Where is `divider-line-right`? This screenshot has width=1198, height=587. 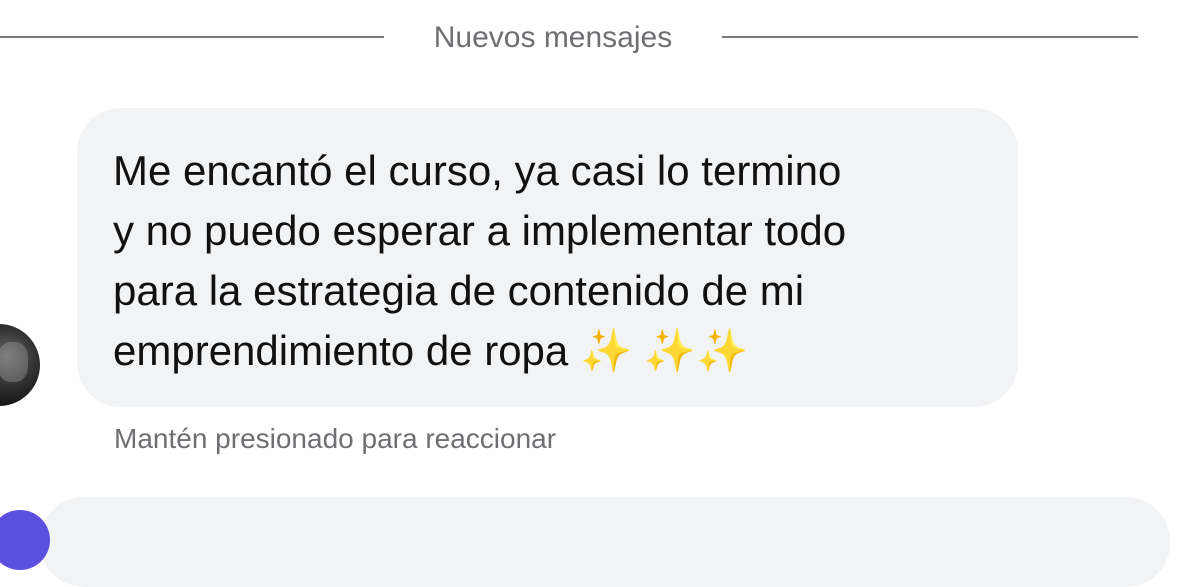
divider-line-right is located at coordinates (930, 37).